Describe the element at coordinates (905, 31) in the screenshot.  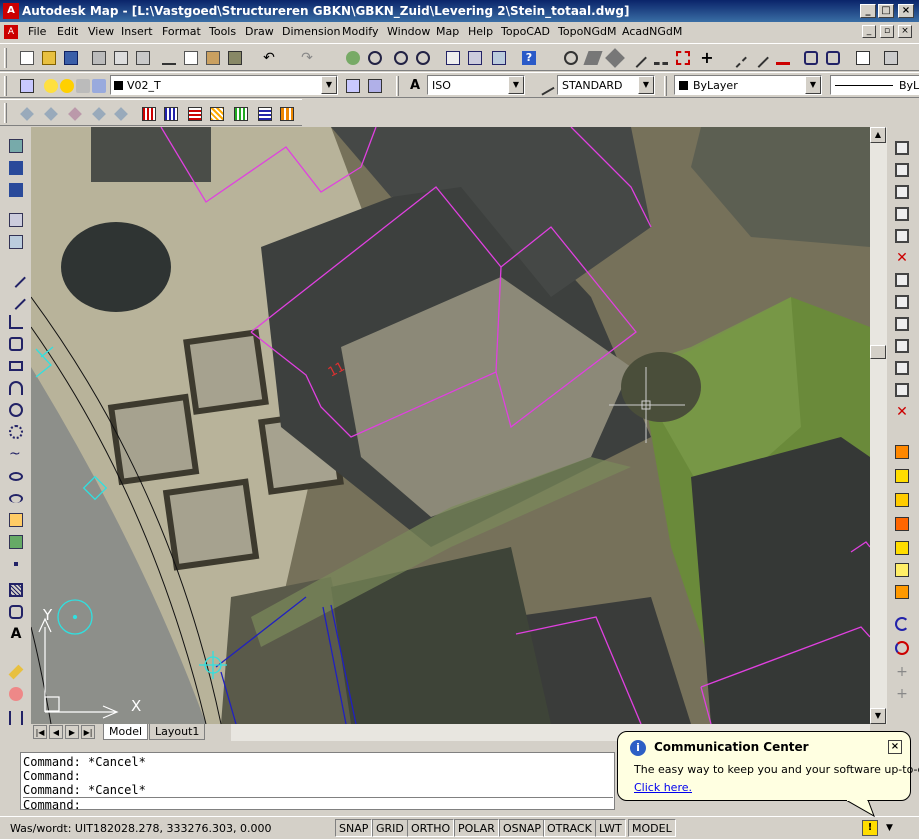
I see `mdi-close-button: ×` at that location.